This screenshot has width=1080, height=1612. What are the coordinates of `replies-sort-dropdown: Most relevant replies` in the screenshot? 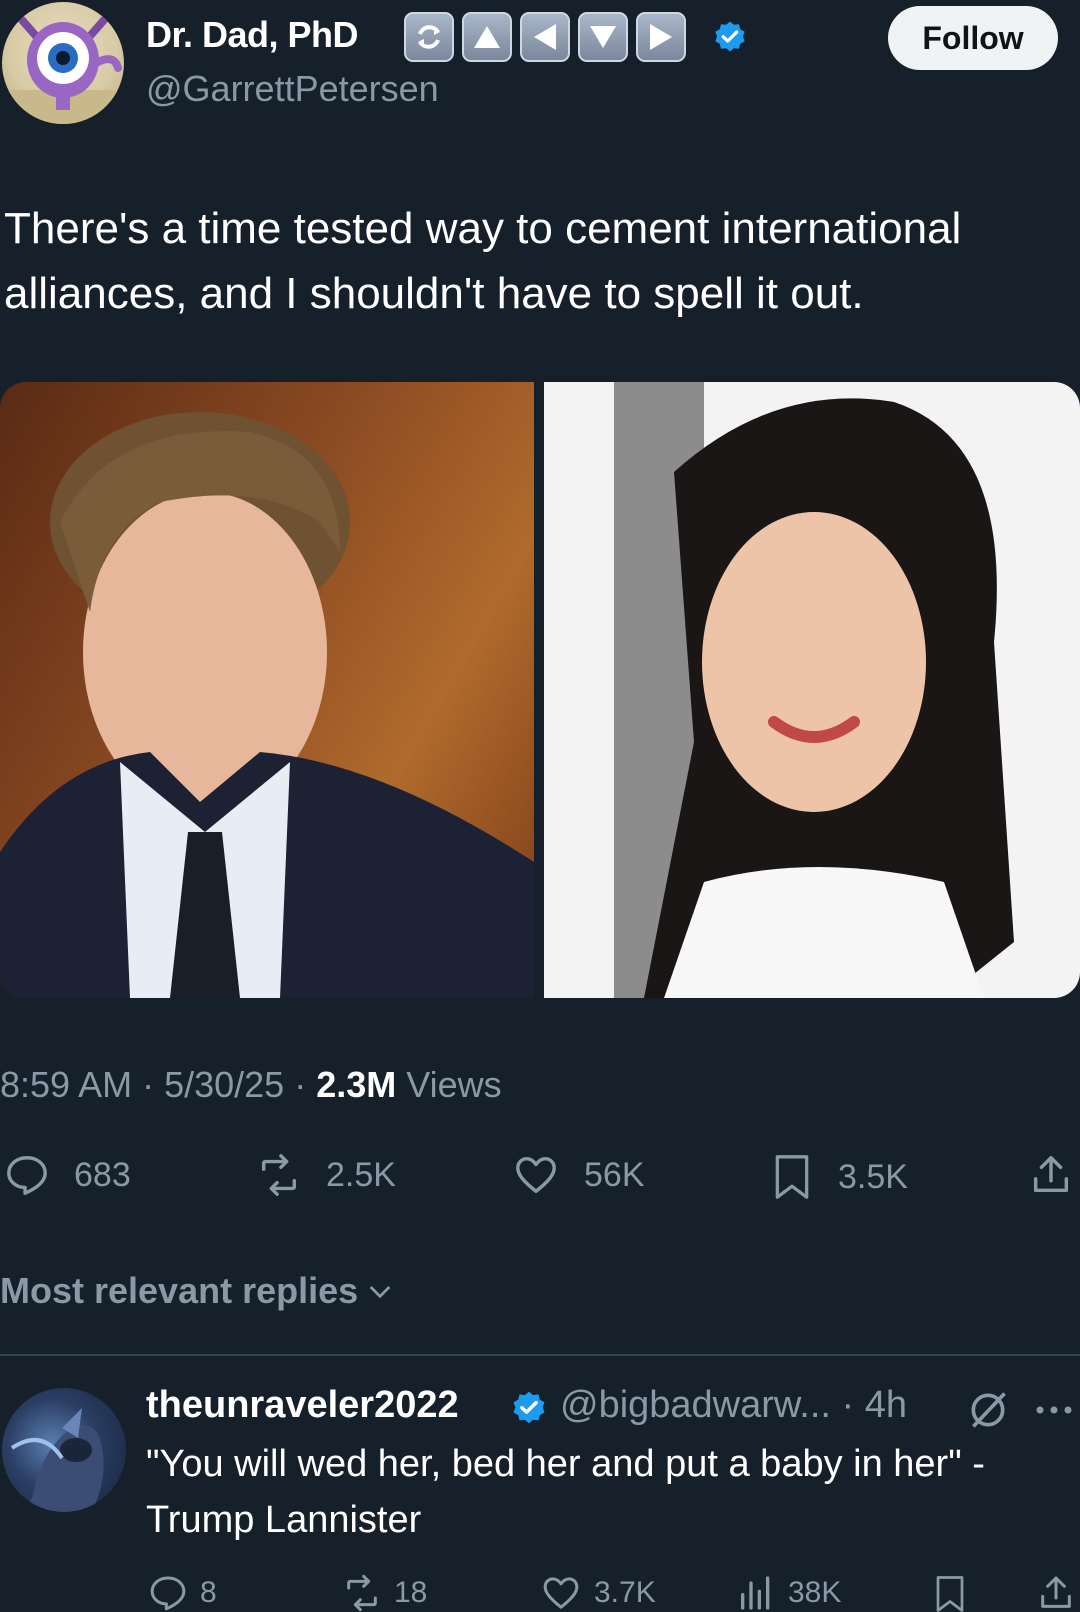 It's located at (198, 1291).